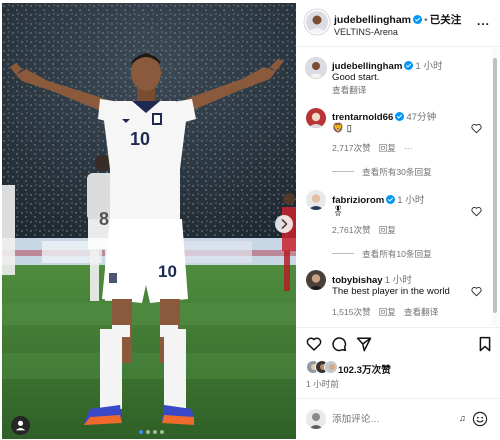  I want to click on user-tags-button, so click(20, 425).